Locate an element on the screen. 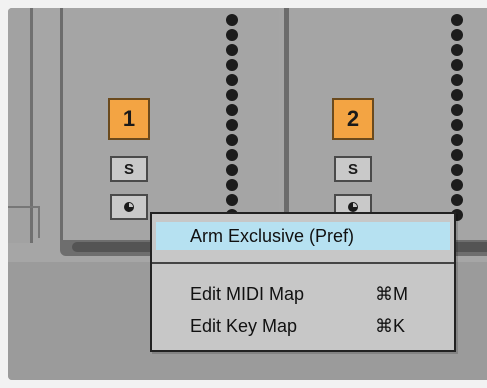 Image resolution: width=487 pixels, height=388 pixels. menu-separator is located at coordinates (303, 263).